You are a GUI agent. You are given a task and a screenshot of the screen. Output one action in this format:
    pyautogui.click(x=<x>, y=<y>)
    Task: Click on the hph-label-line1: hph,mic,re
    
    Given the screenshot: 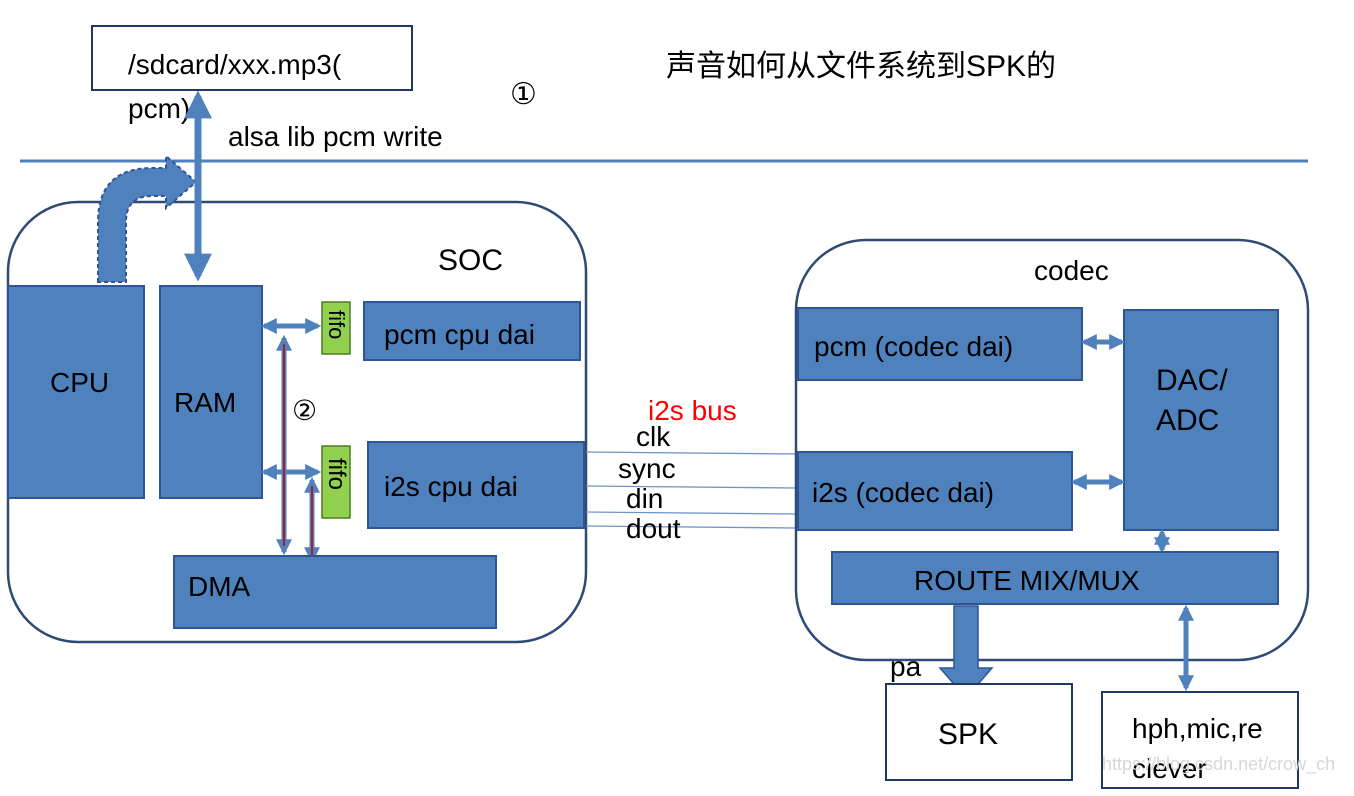 What is the action you would take?
    pyautogui.click(x=1197, y=728)
    